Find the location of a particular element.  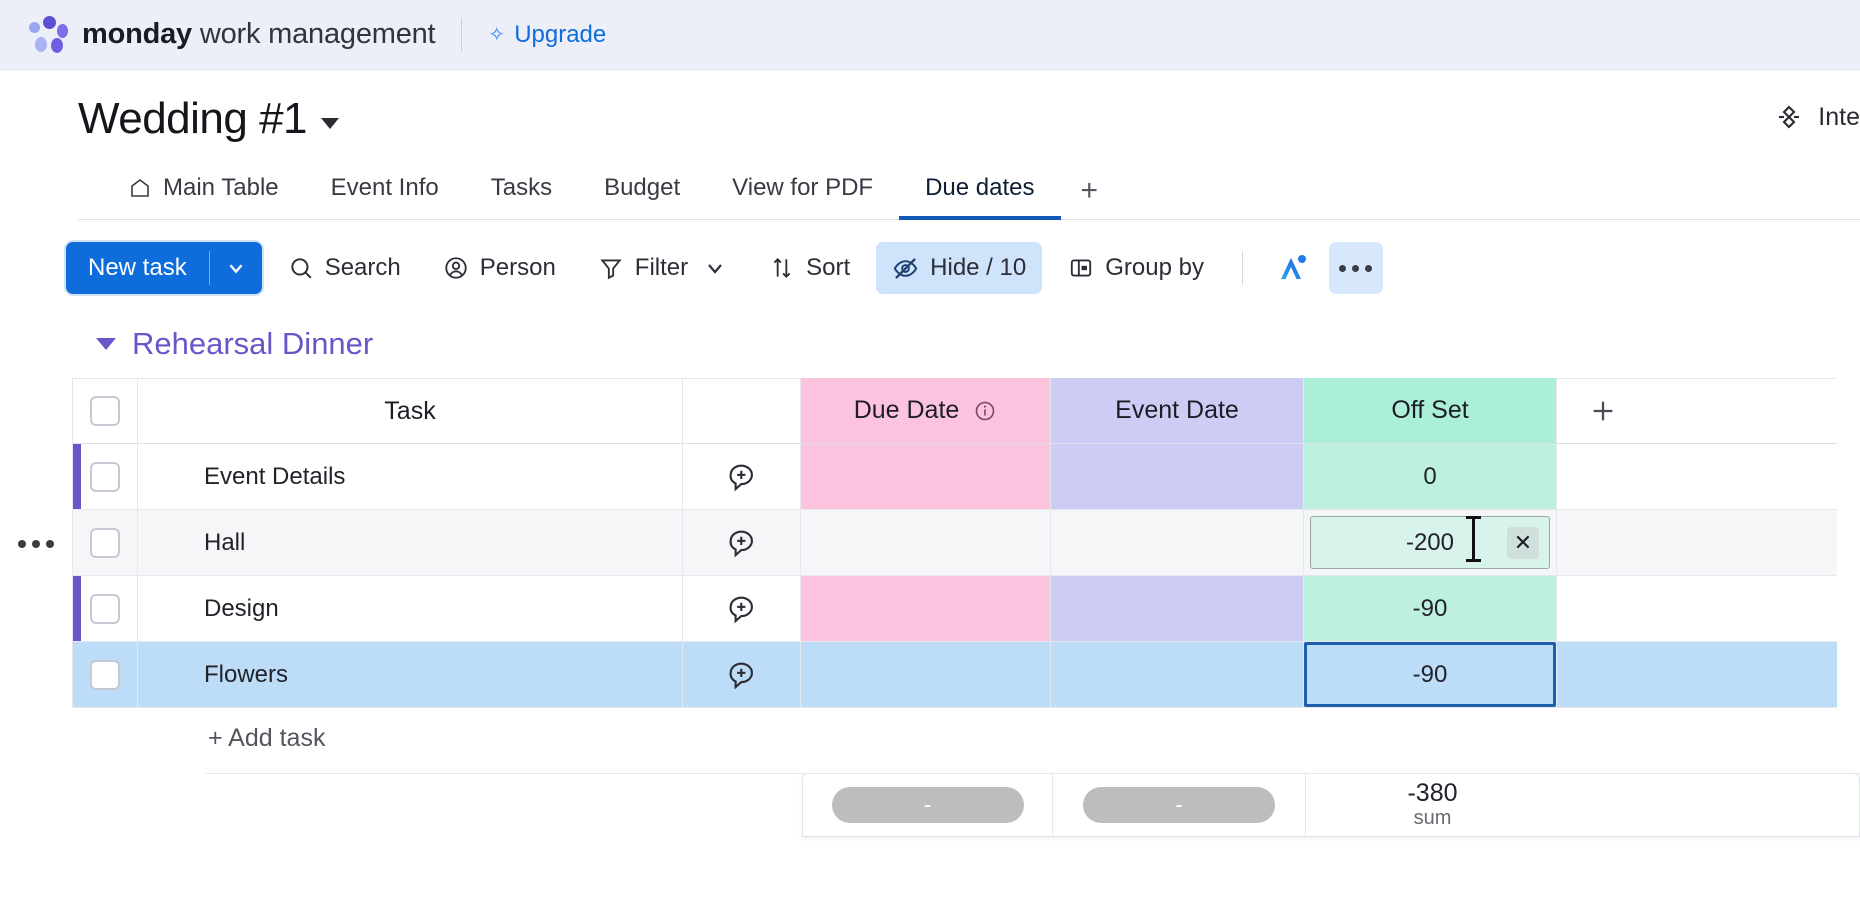

table-row: Event Details 0 is located at coordinates (966, 477).